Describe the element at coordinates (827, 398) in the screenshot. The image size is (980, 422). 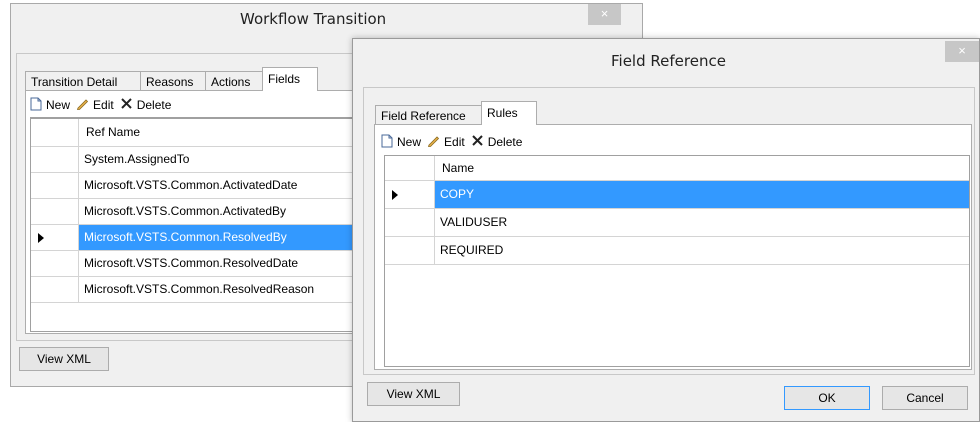
I see `ok-button: OK` at that location.